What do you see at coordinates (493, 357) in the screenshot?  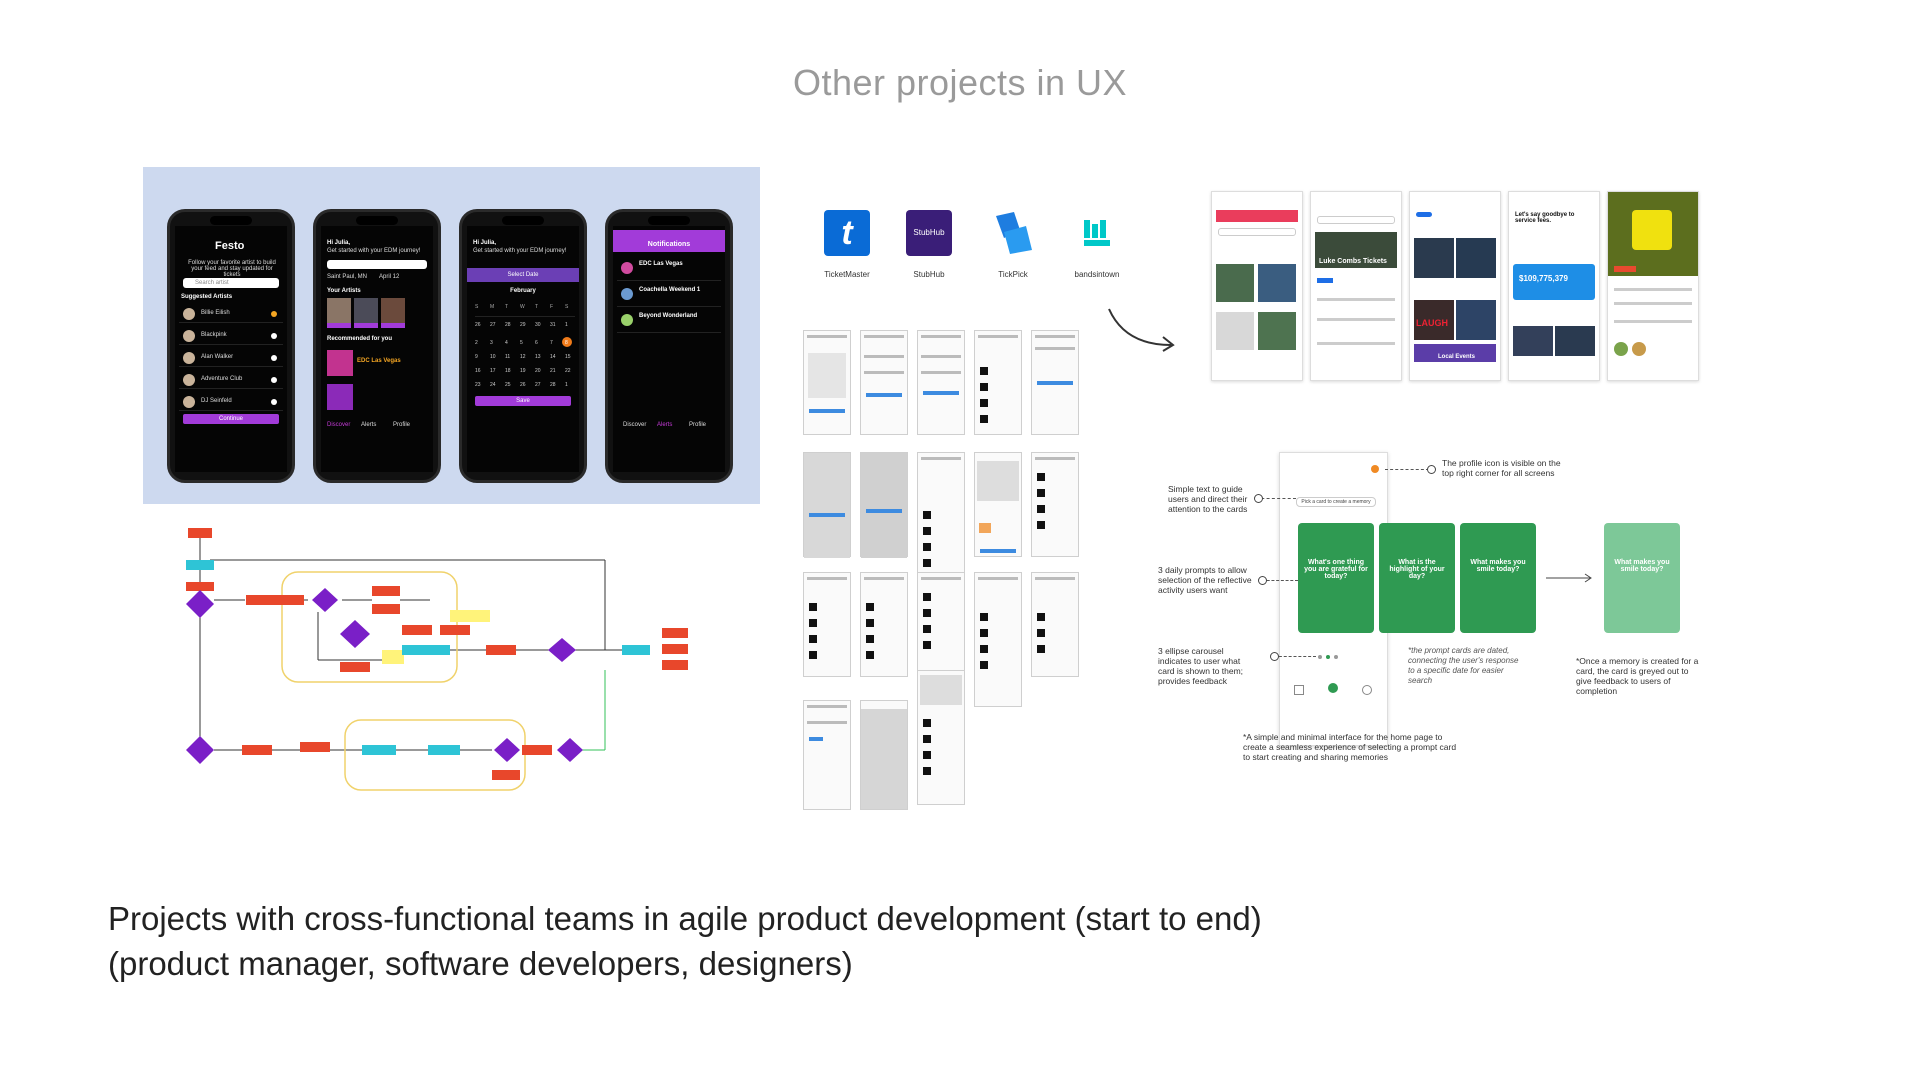 I see `svg-text: 10` at bounding box center [493, 357].